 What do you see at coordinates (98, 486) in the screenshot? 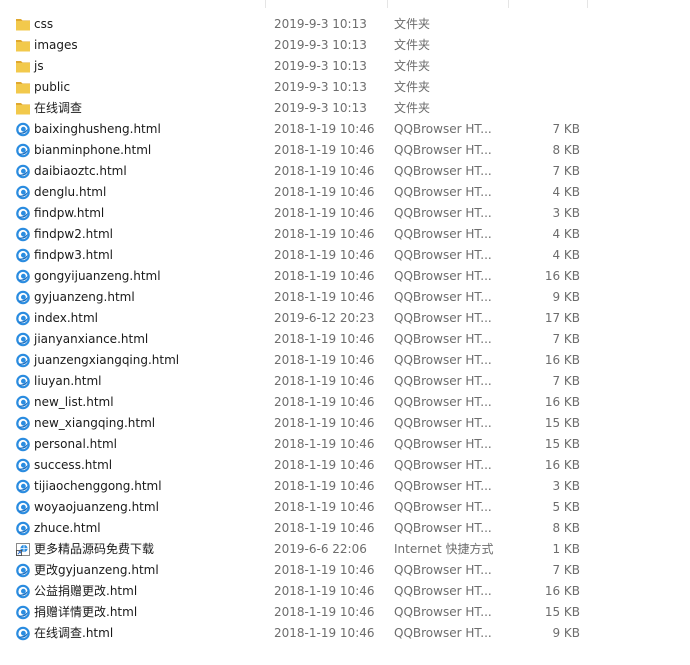
I see `file-name: tijiaochenggong.html` at bounding box center [98, 486].